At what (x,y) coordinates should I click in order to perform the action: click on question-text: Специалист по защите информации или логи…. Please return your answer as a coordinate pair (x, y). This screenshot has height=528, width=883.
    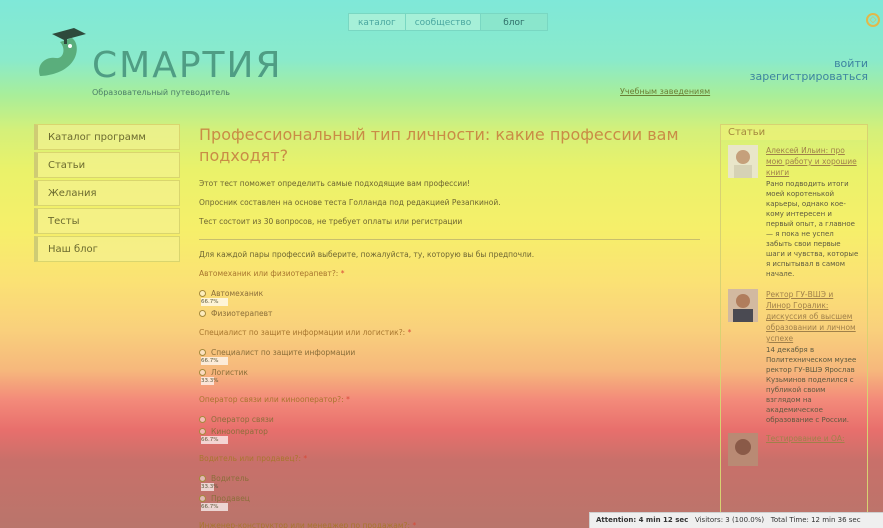
    Looking at the image, I should click on (451, 332).